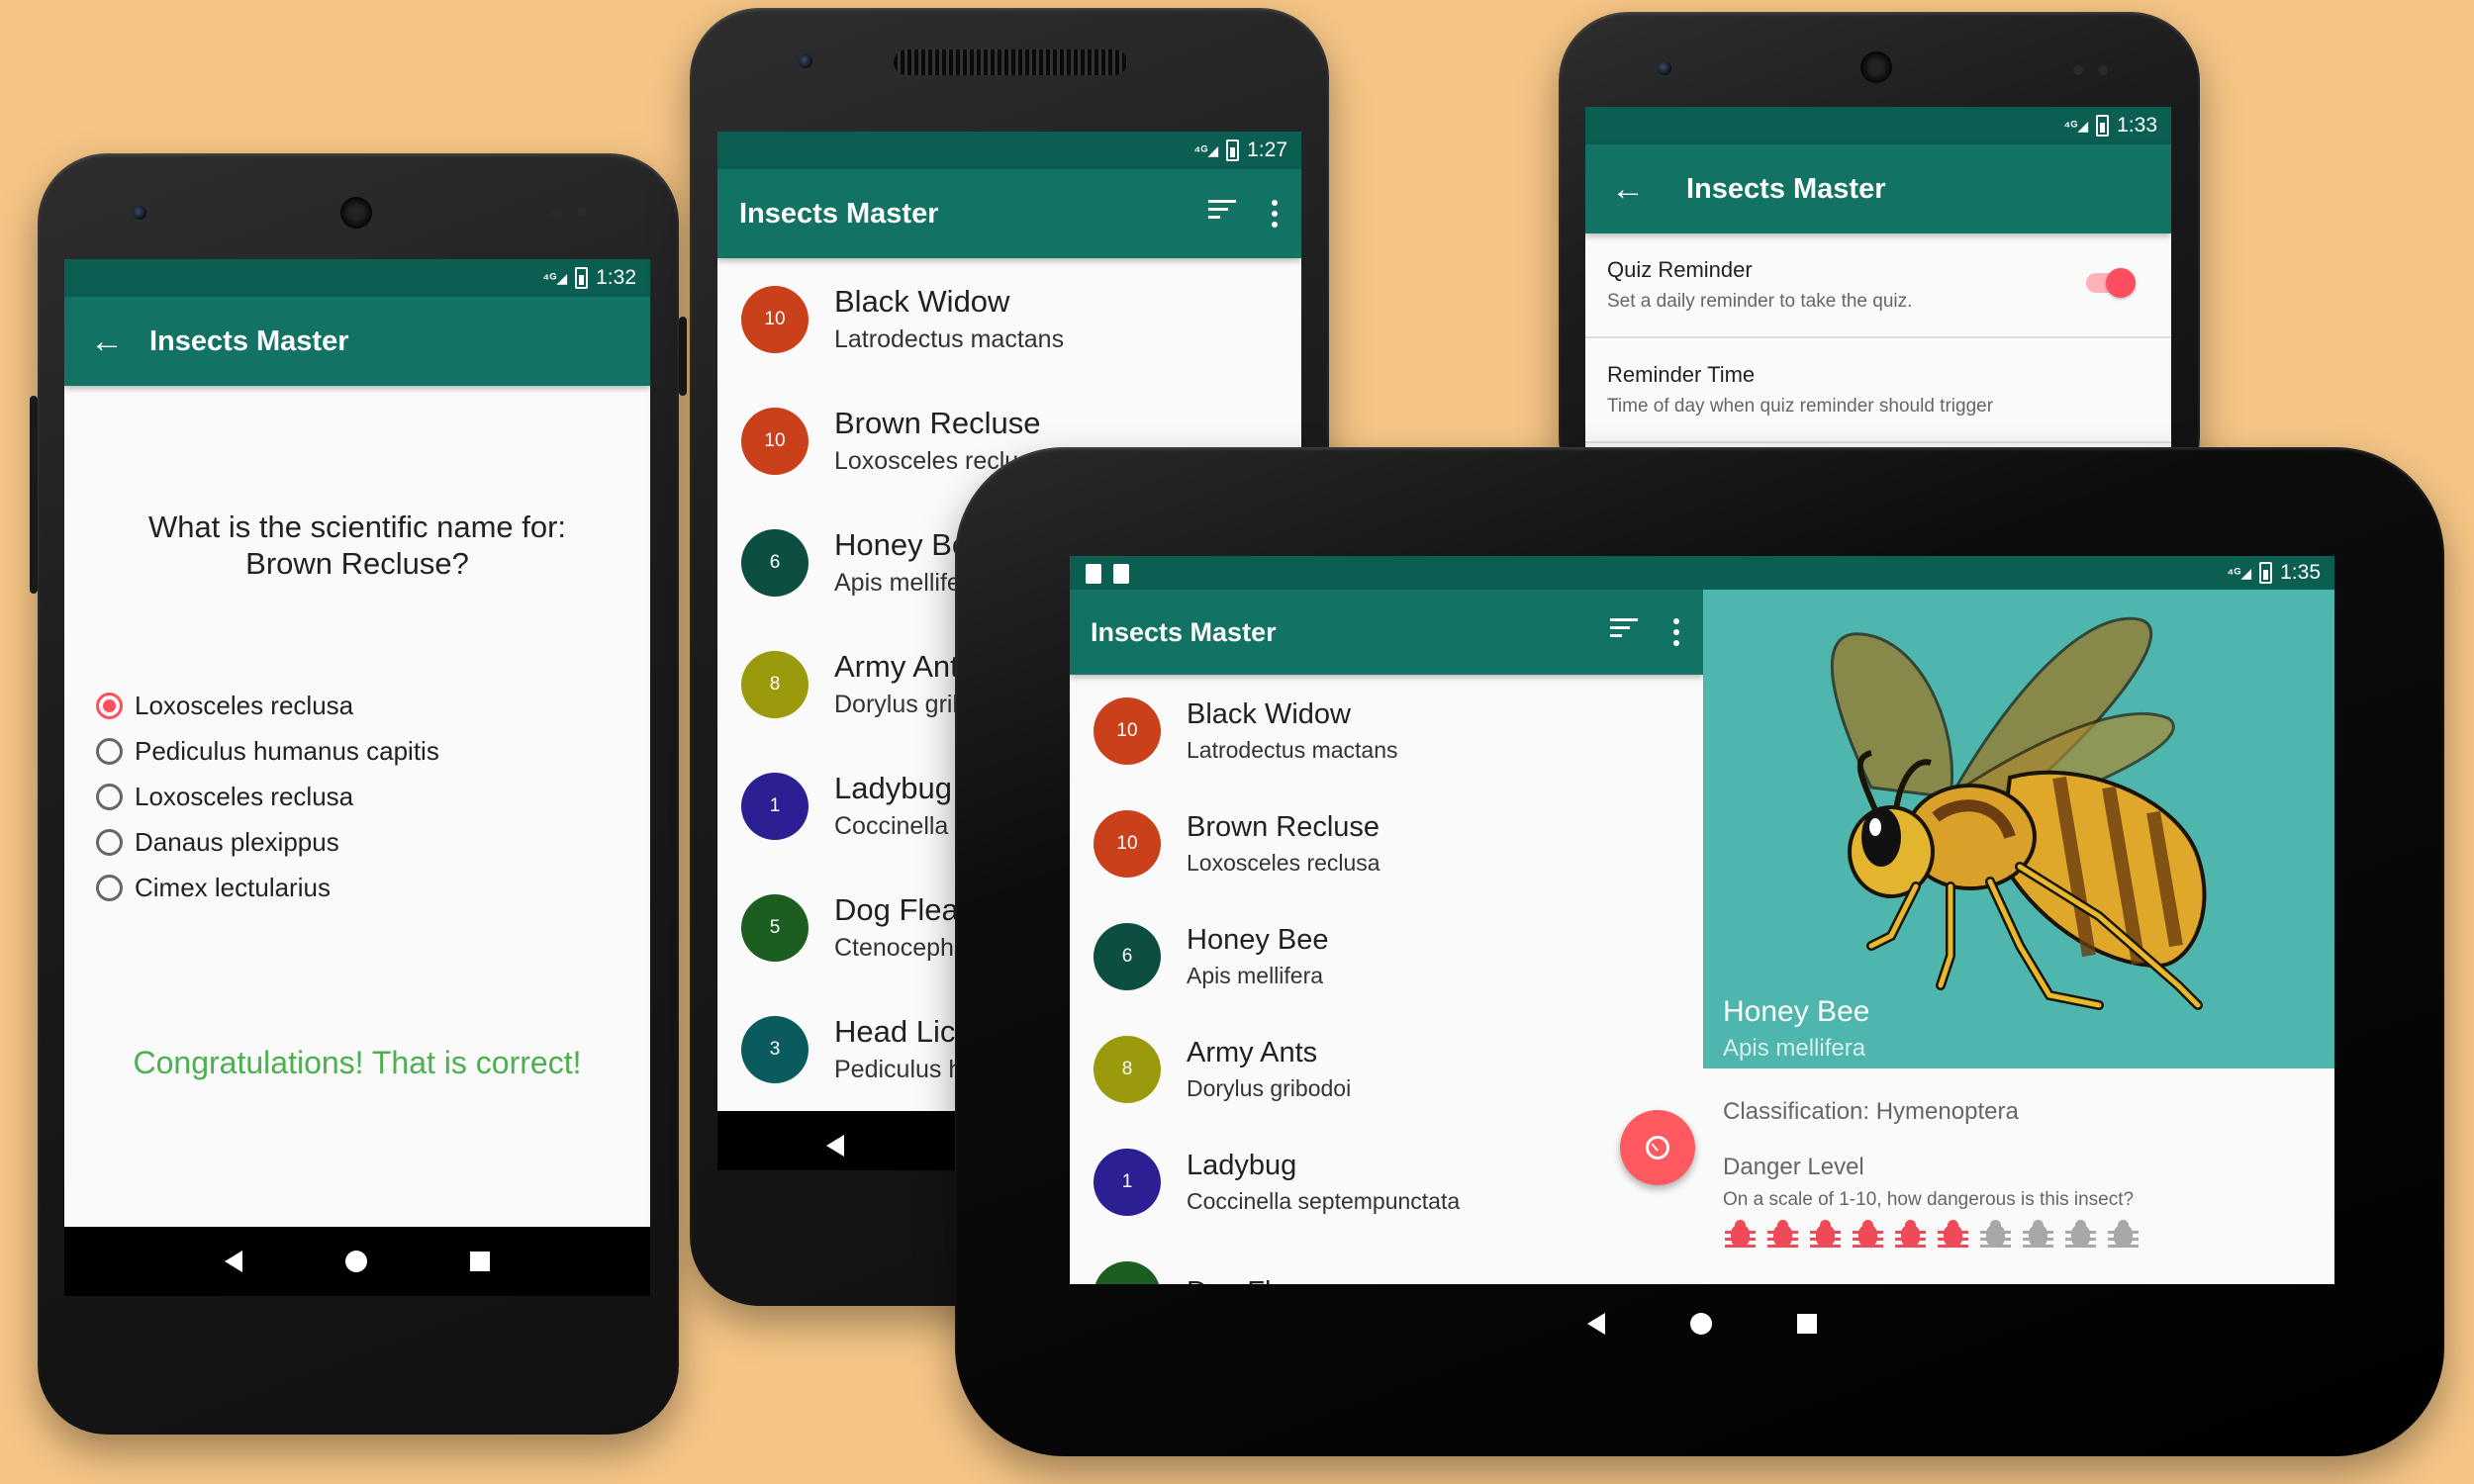 The image size is (2474, 1484). I want to click on option-label: Danaus plexippus, so click(237, 842).